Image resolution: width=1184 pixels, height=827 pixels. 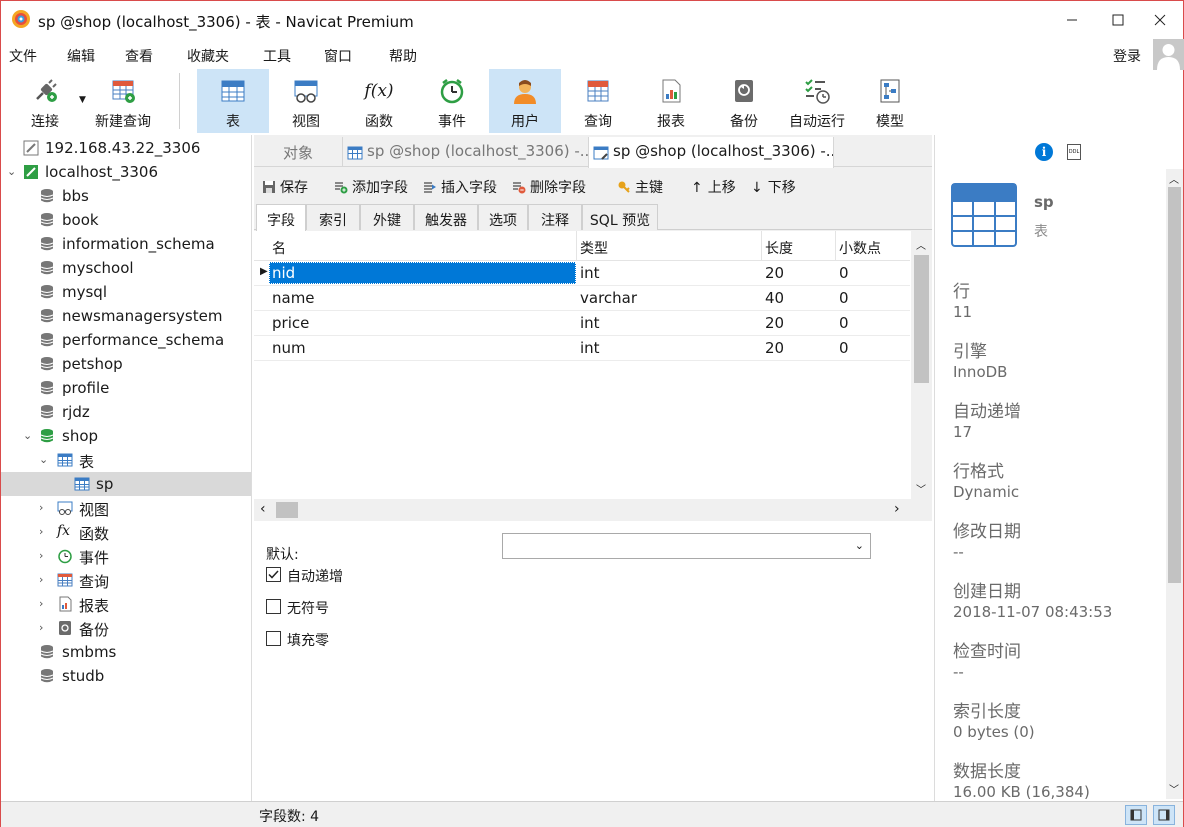 I want to click on table-row: name varchar 40 0, so click(x=582, y=298).